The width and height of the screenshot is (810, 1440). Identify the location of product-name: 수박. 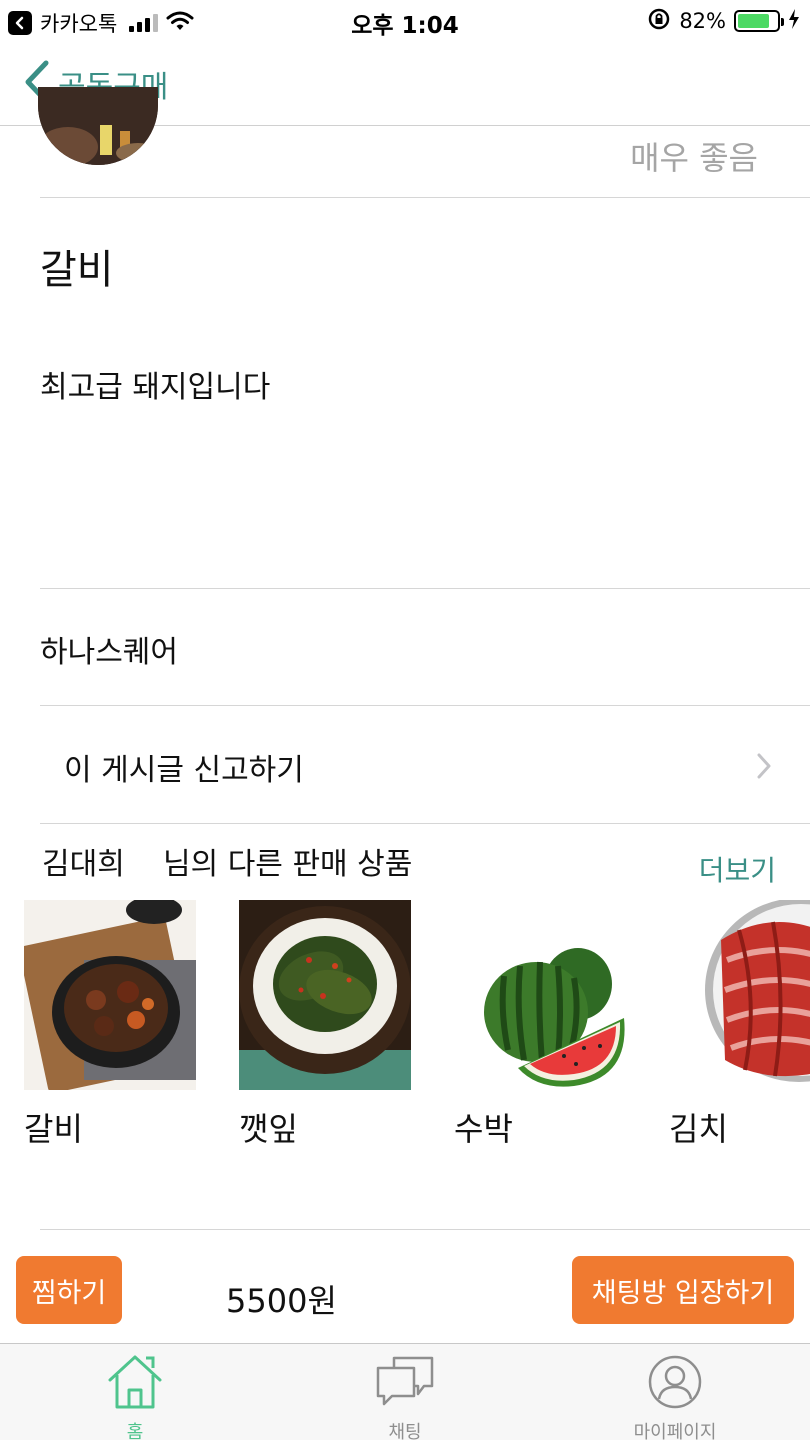
(483, 1129).